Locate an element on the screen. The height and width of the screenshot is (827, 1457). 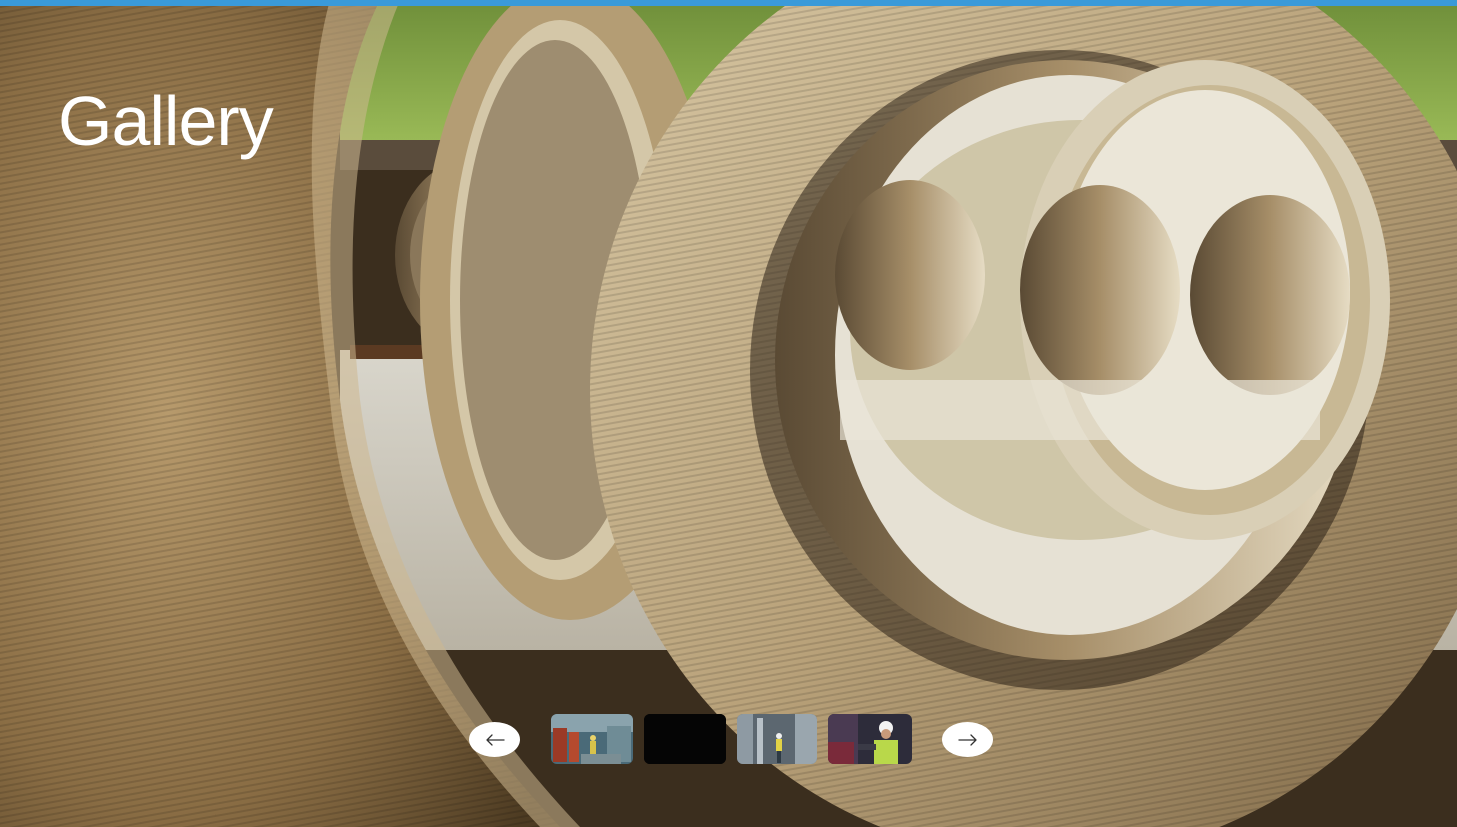
arrow-left-icon is located at coordinates (495, 739).